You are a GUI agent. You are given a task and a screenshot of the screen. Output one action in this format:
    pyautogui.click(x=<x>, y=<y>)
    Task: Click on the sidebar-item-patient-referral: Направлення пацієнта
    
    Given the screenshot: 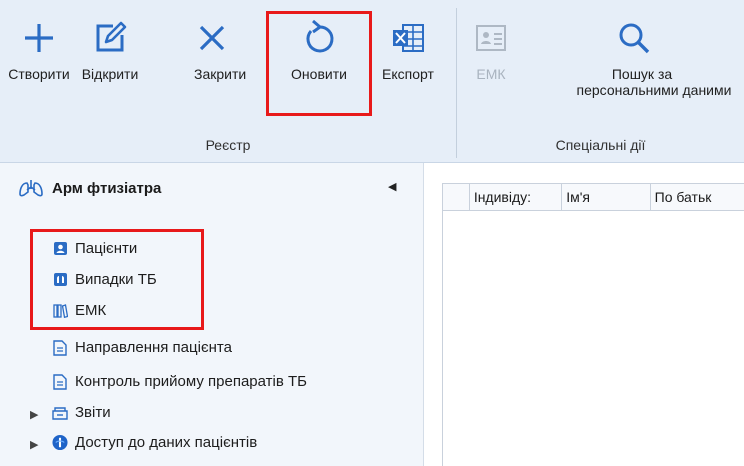 What is the action you would take?
    pyautogui.click(x=142, y=347)
    